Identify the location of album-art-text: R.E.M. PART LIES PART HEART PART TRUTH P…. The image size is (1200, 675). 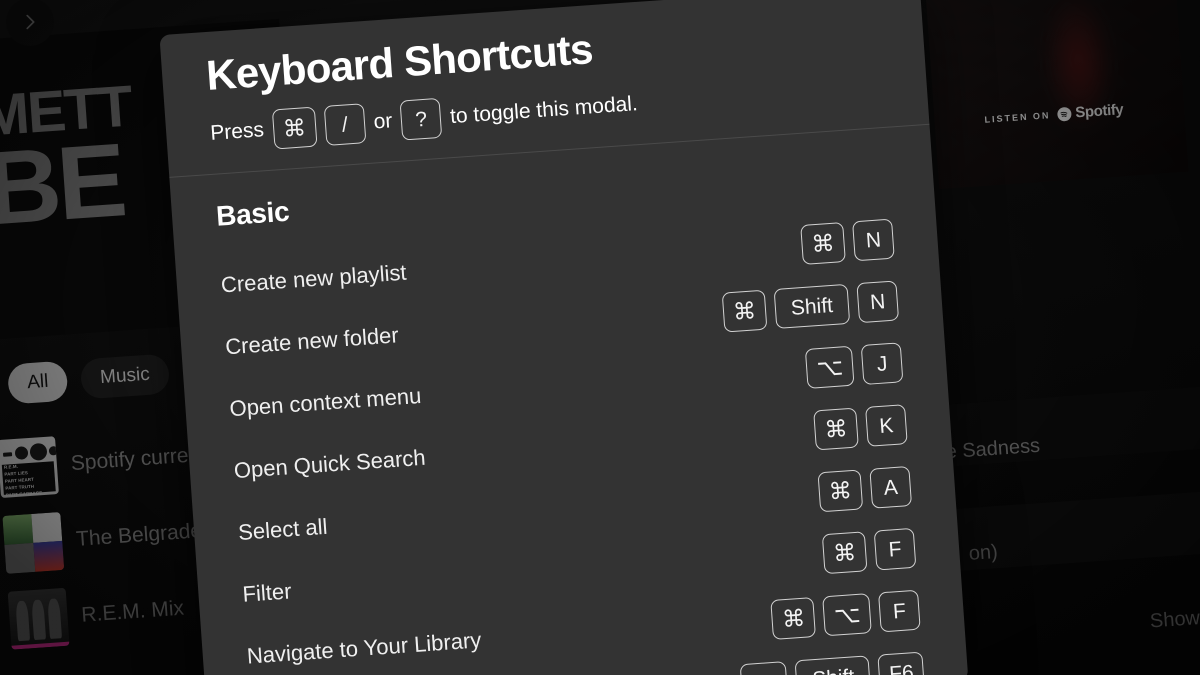
(28, 479).